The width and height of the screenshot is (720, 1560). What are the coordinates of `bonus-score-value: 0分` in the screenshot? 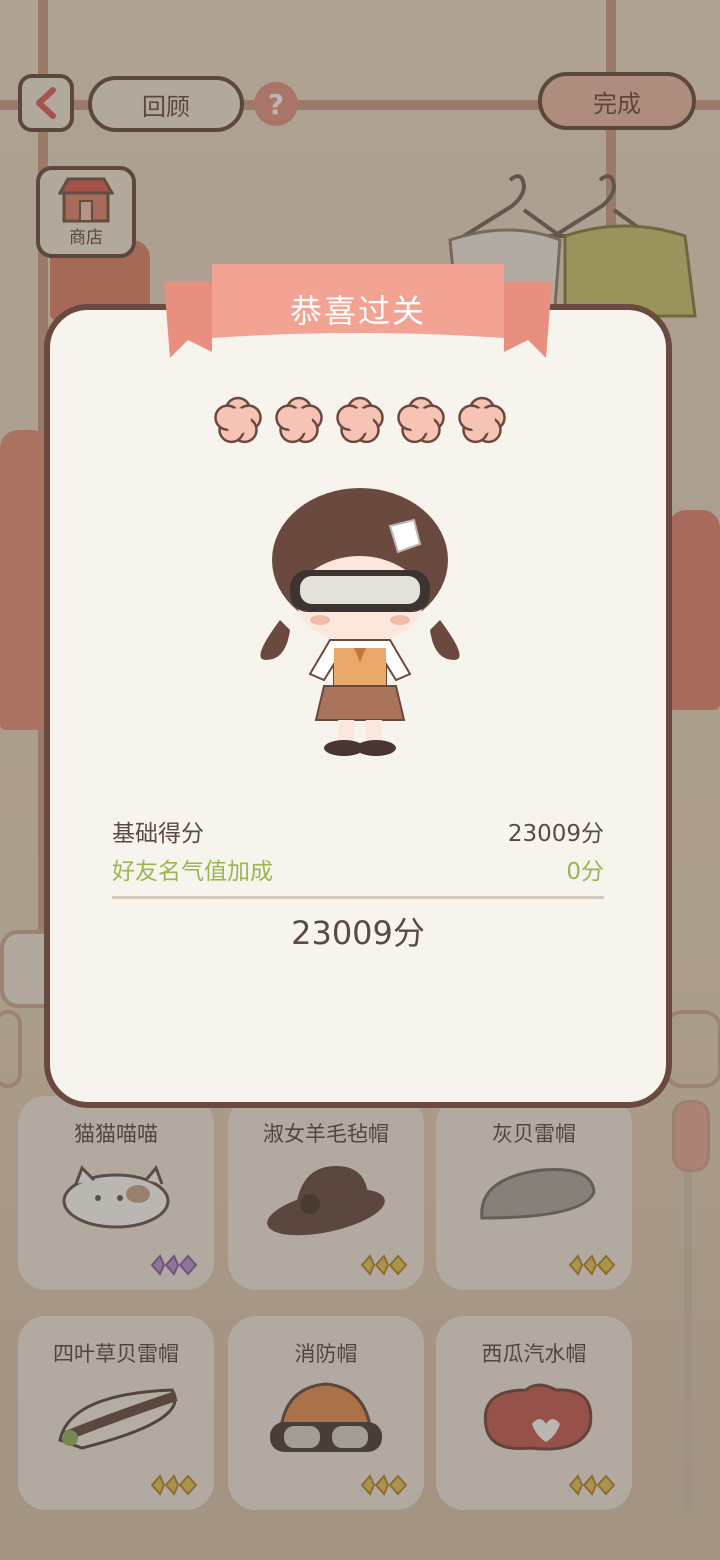 It's located at (585, 872).